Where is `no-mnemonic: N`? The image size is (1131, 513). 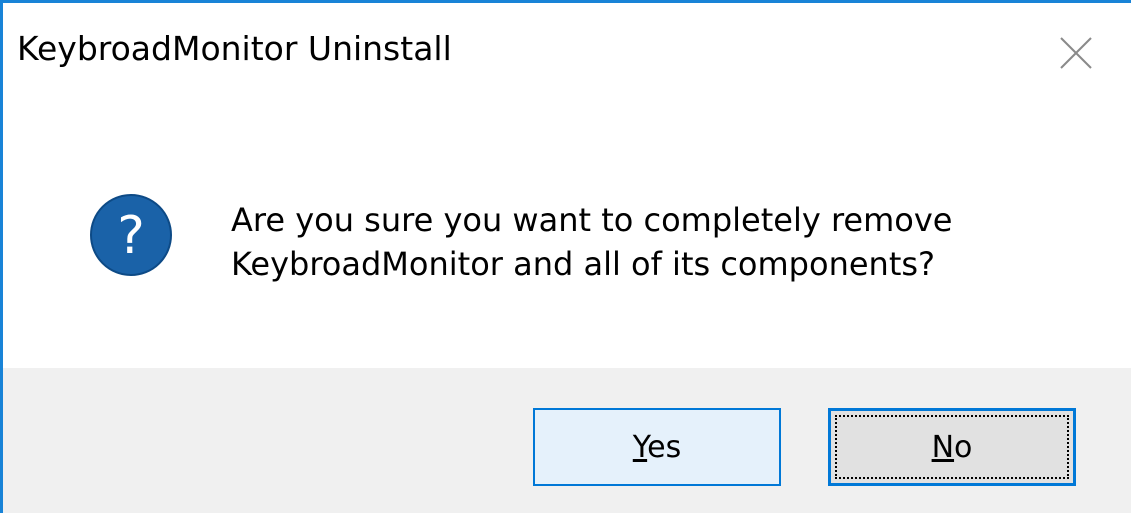 no-mnemonic: N is located at coordinates (943, 447).